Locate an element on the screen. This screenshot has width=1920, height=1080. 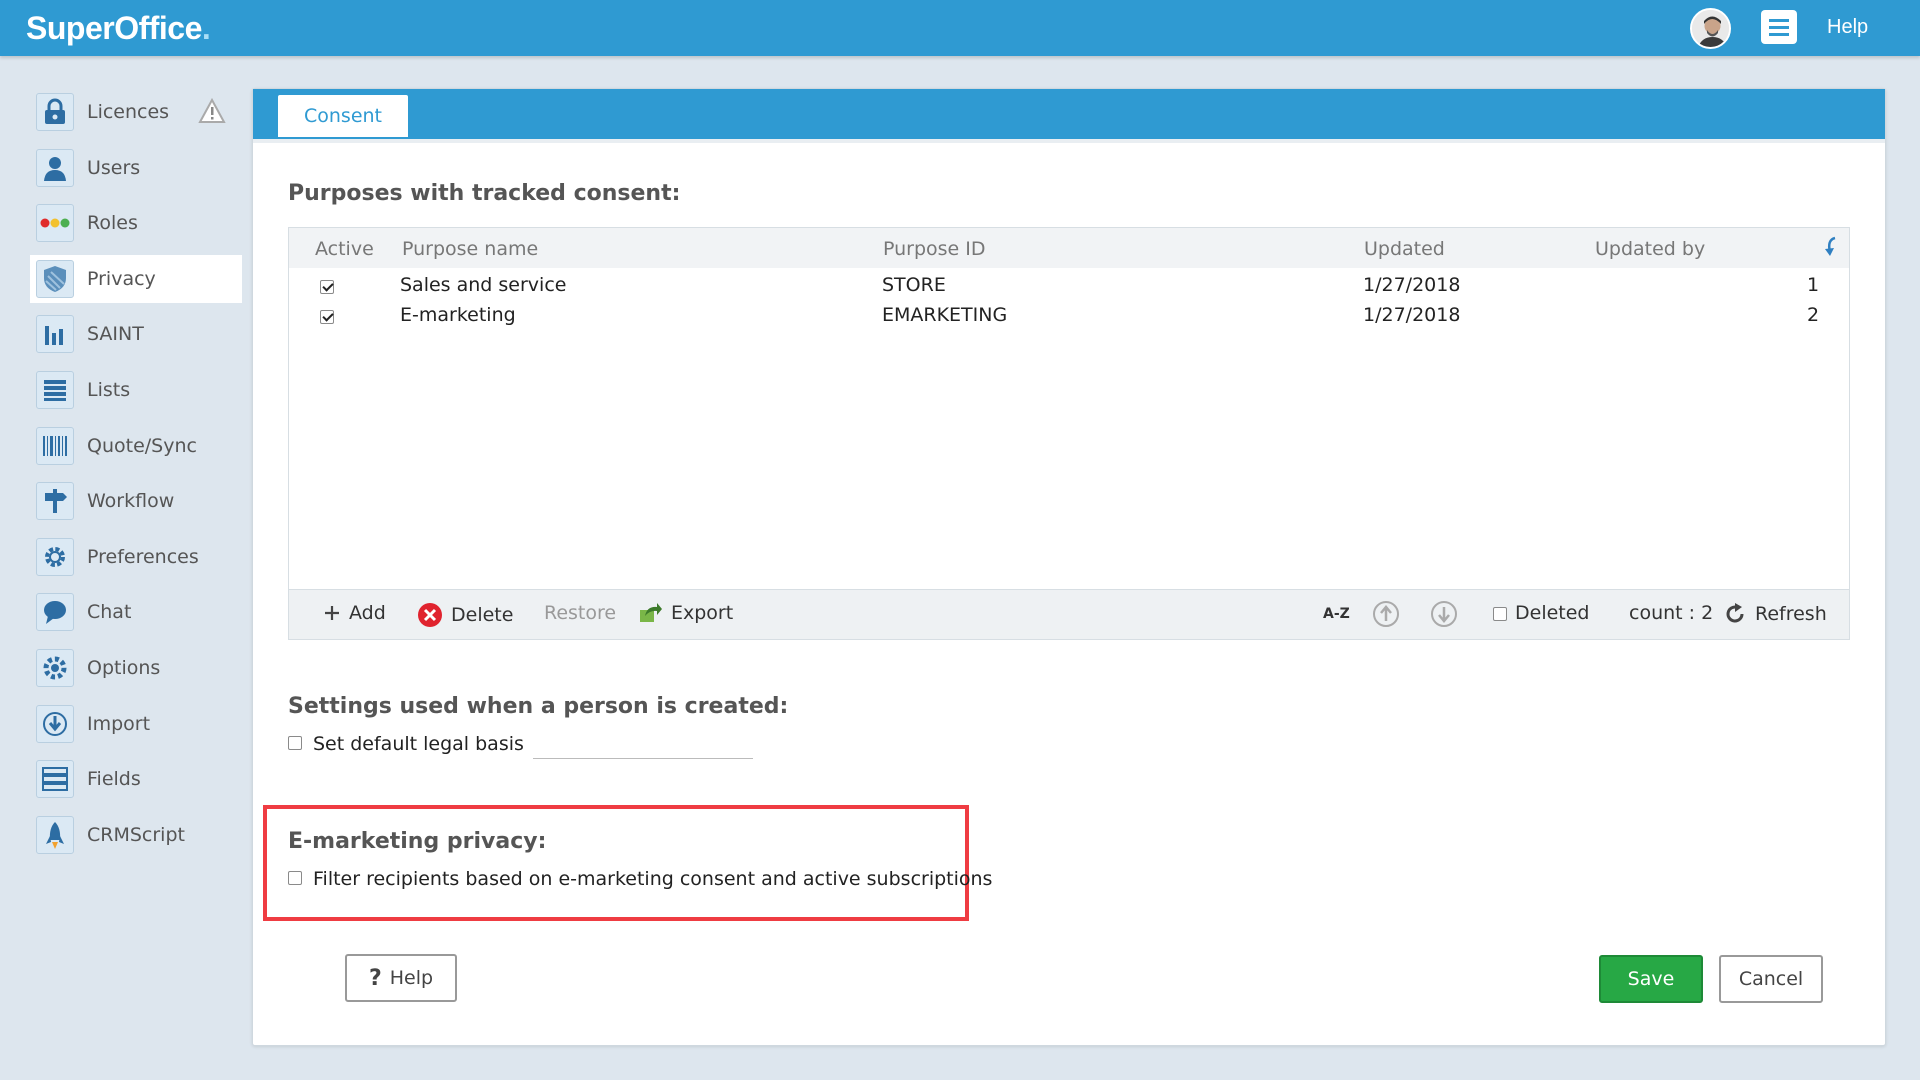
plus-icon is located at coordinates (332, 613).